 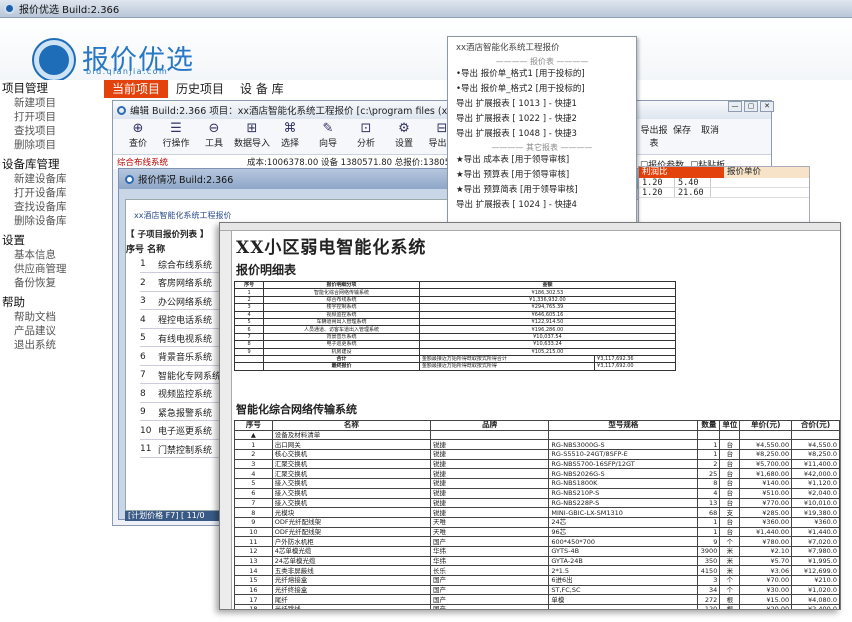 I want to click on toolbar-label: 工具, so click(x=213, y=144).